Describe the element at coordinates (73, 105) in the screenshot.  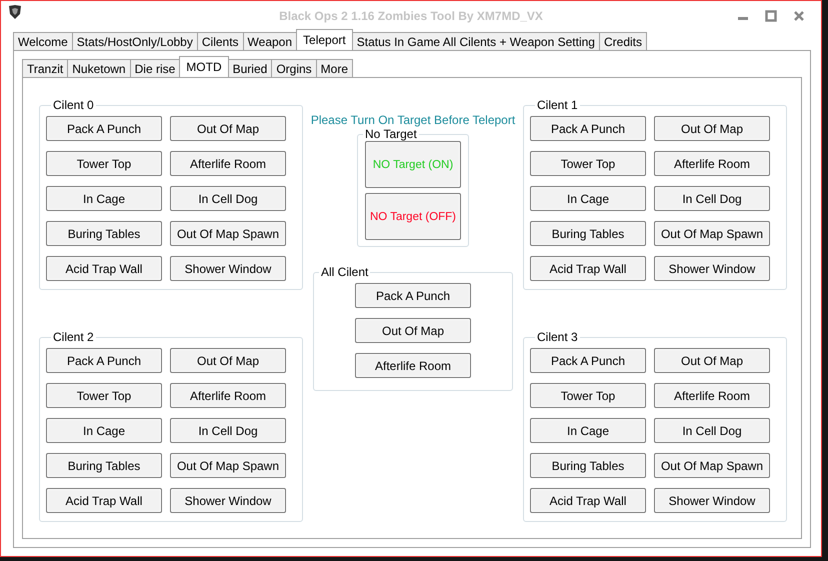
I see `group-title: Cilent 0` at that location.